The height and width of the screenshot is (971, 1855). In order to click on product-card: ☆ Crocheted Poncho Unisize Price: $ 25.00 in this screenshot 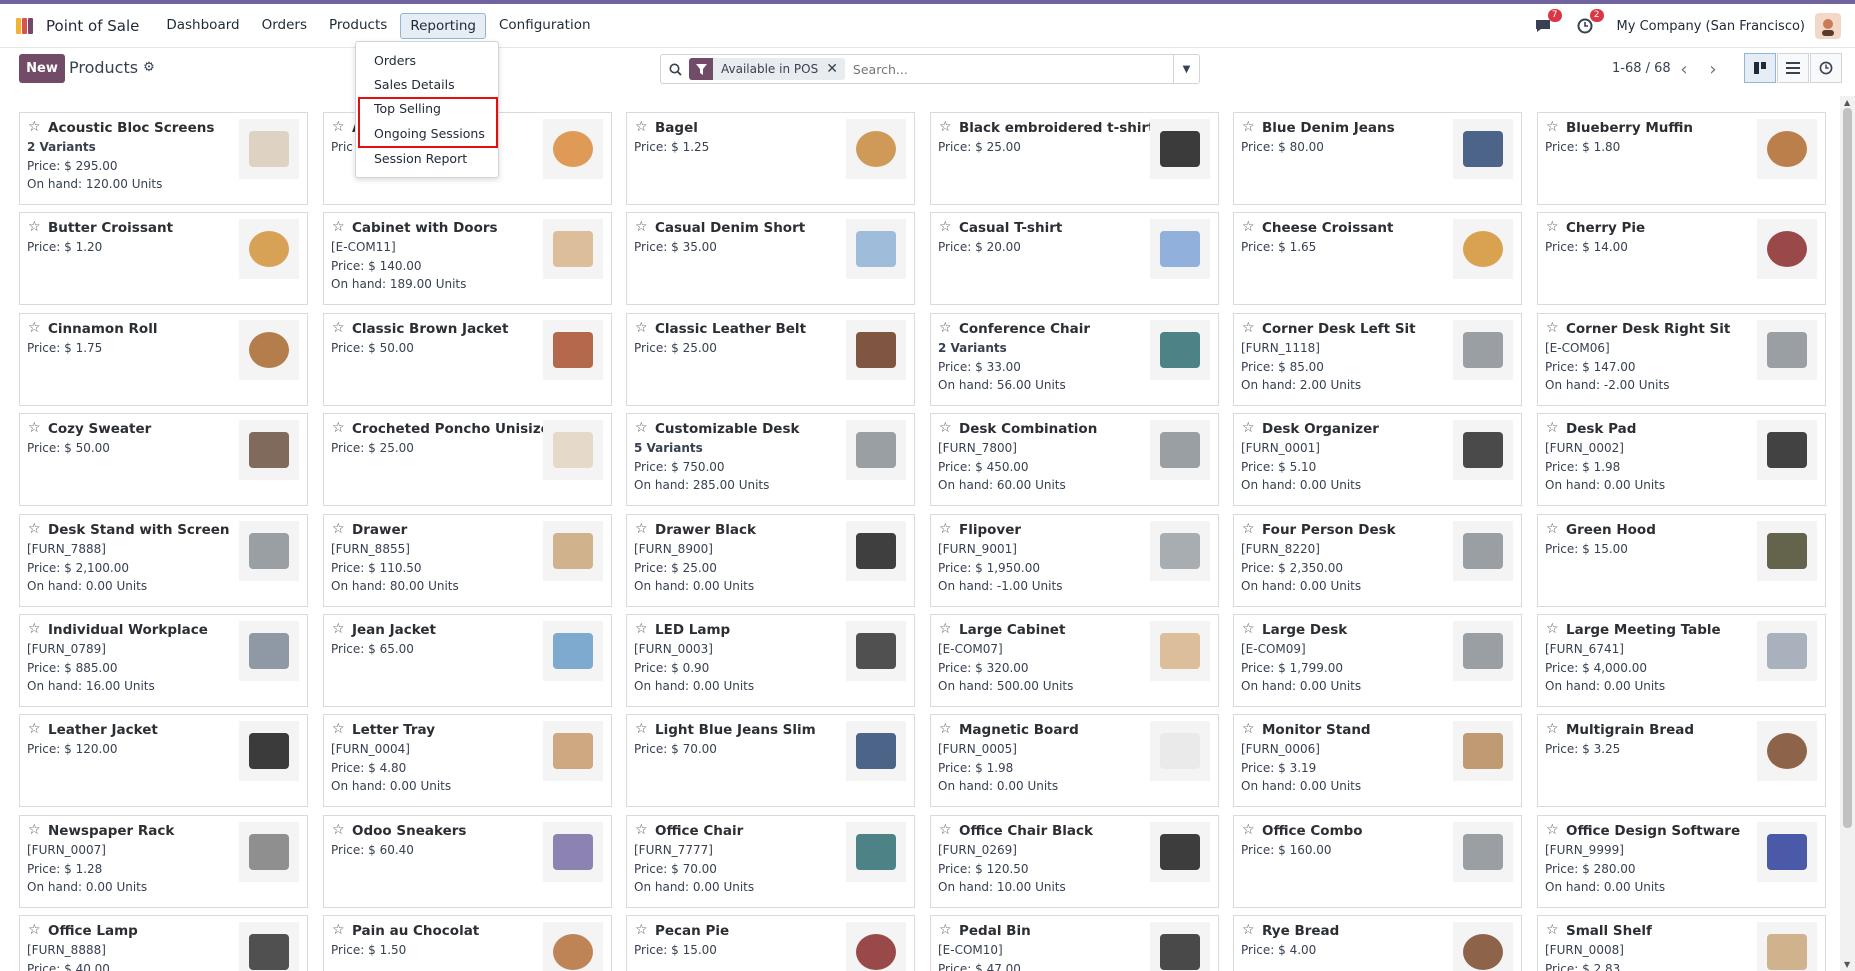, I will do `click(467, 459)`.